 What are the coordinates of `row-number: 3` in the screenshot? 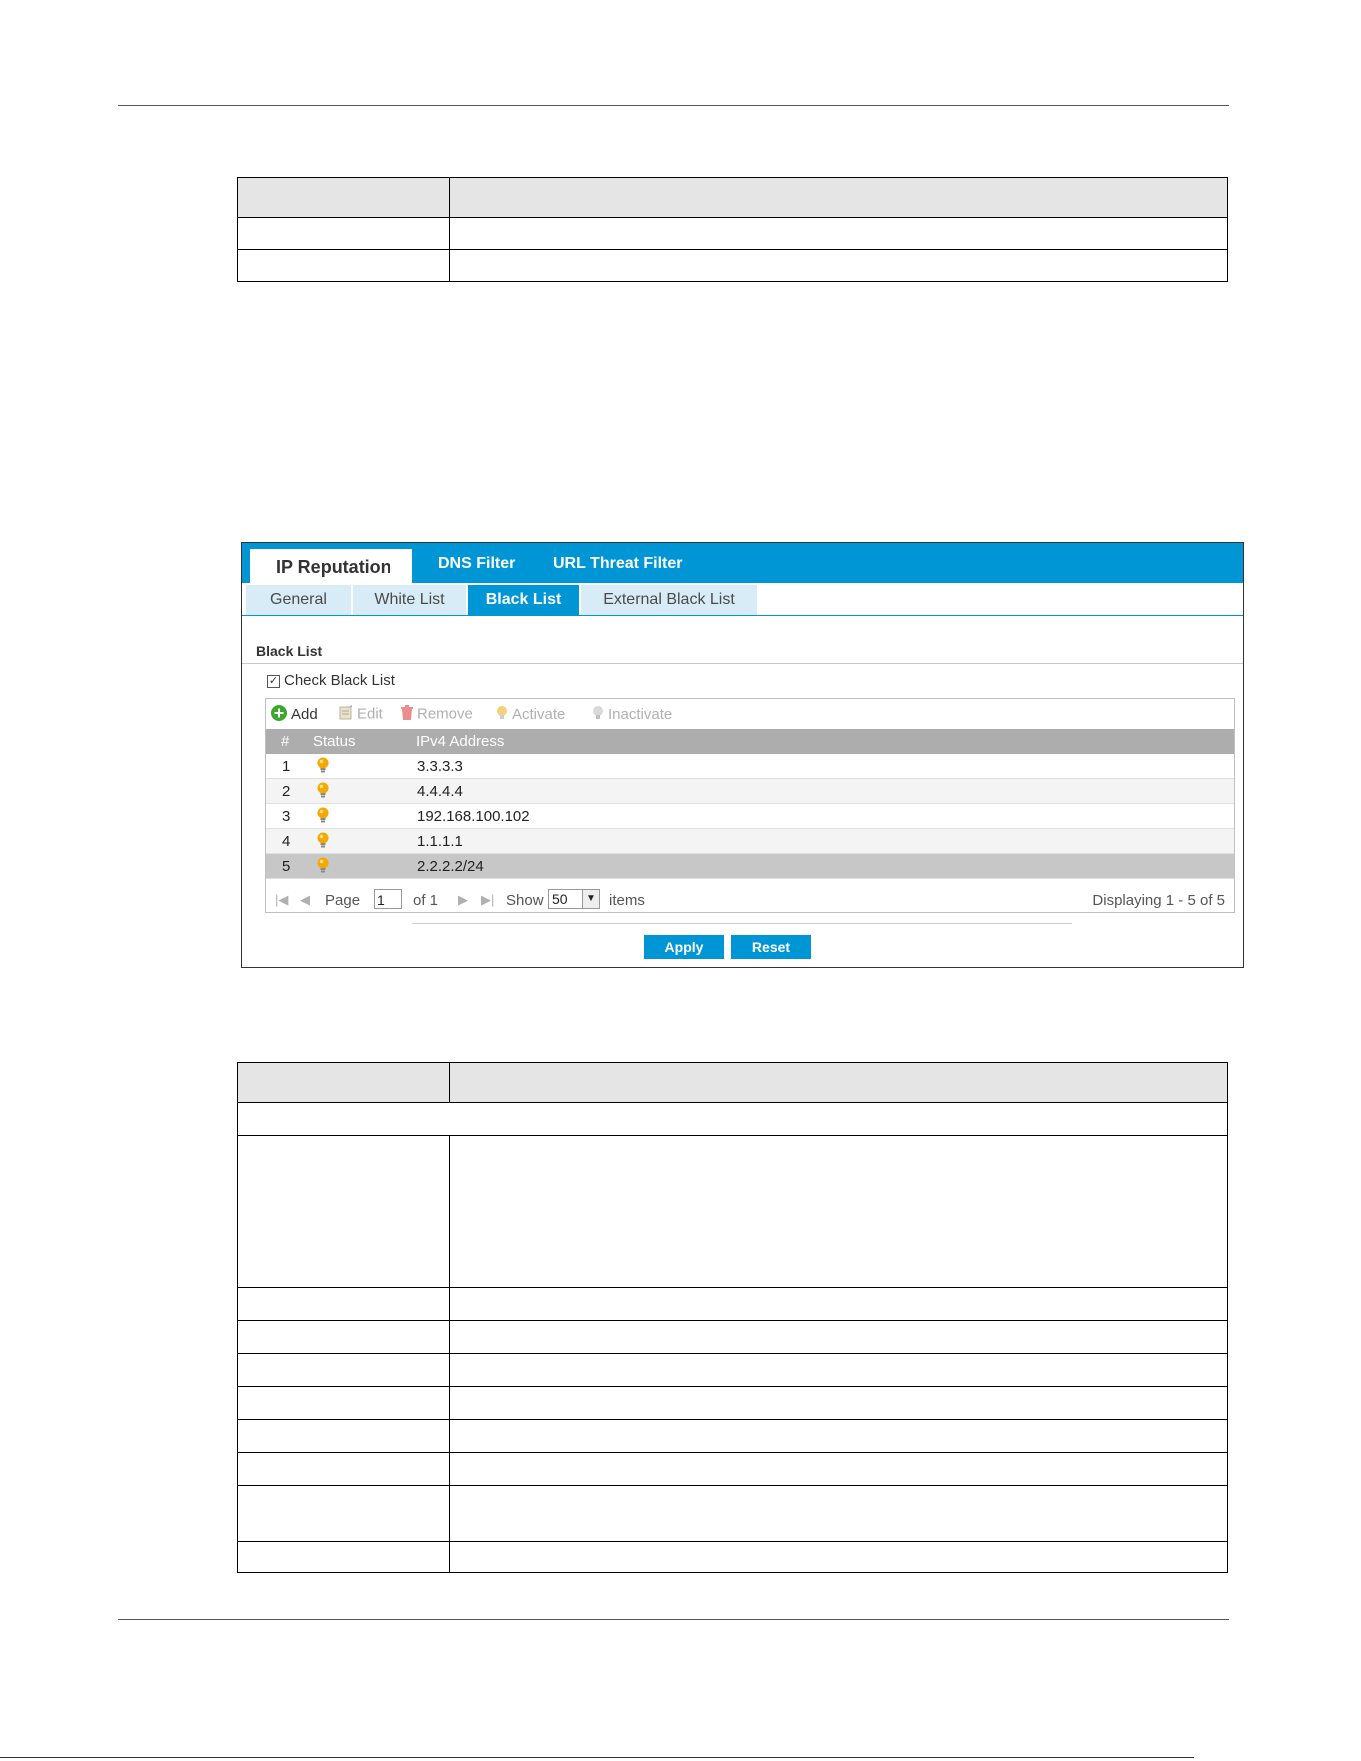 It's located at (286, 816).